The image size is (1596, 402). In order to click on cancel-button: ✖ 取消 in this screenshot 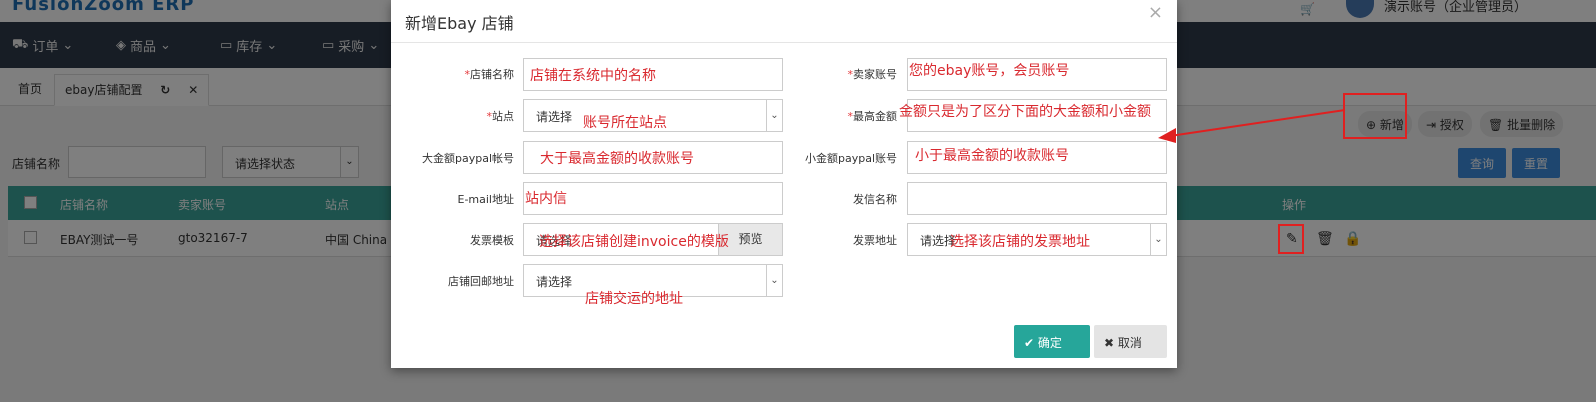, I will do `click(1130, 341)`.